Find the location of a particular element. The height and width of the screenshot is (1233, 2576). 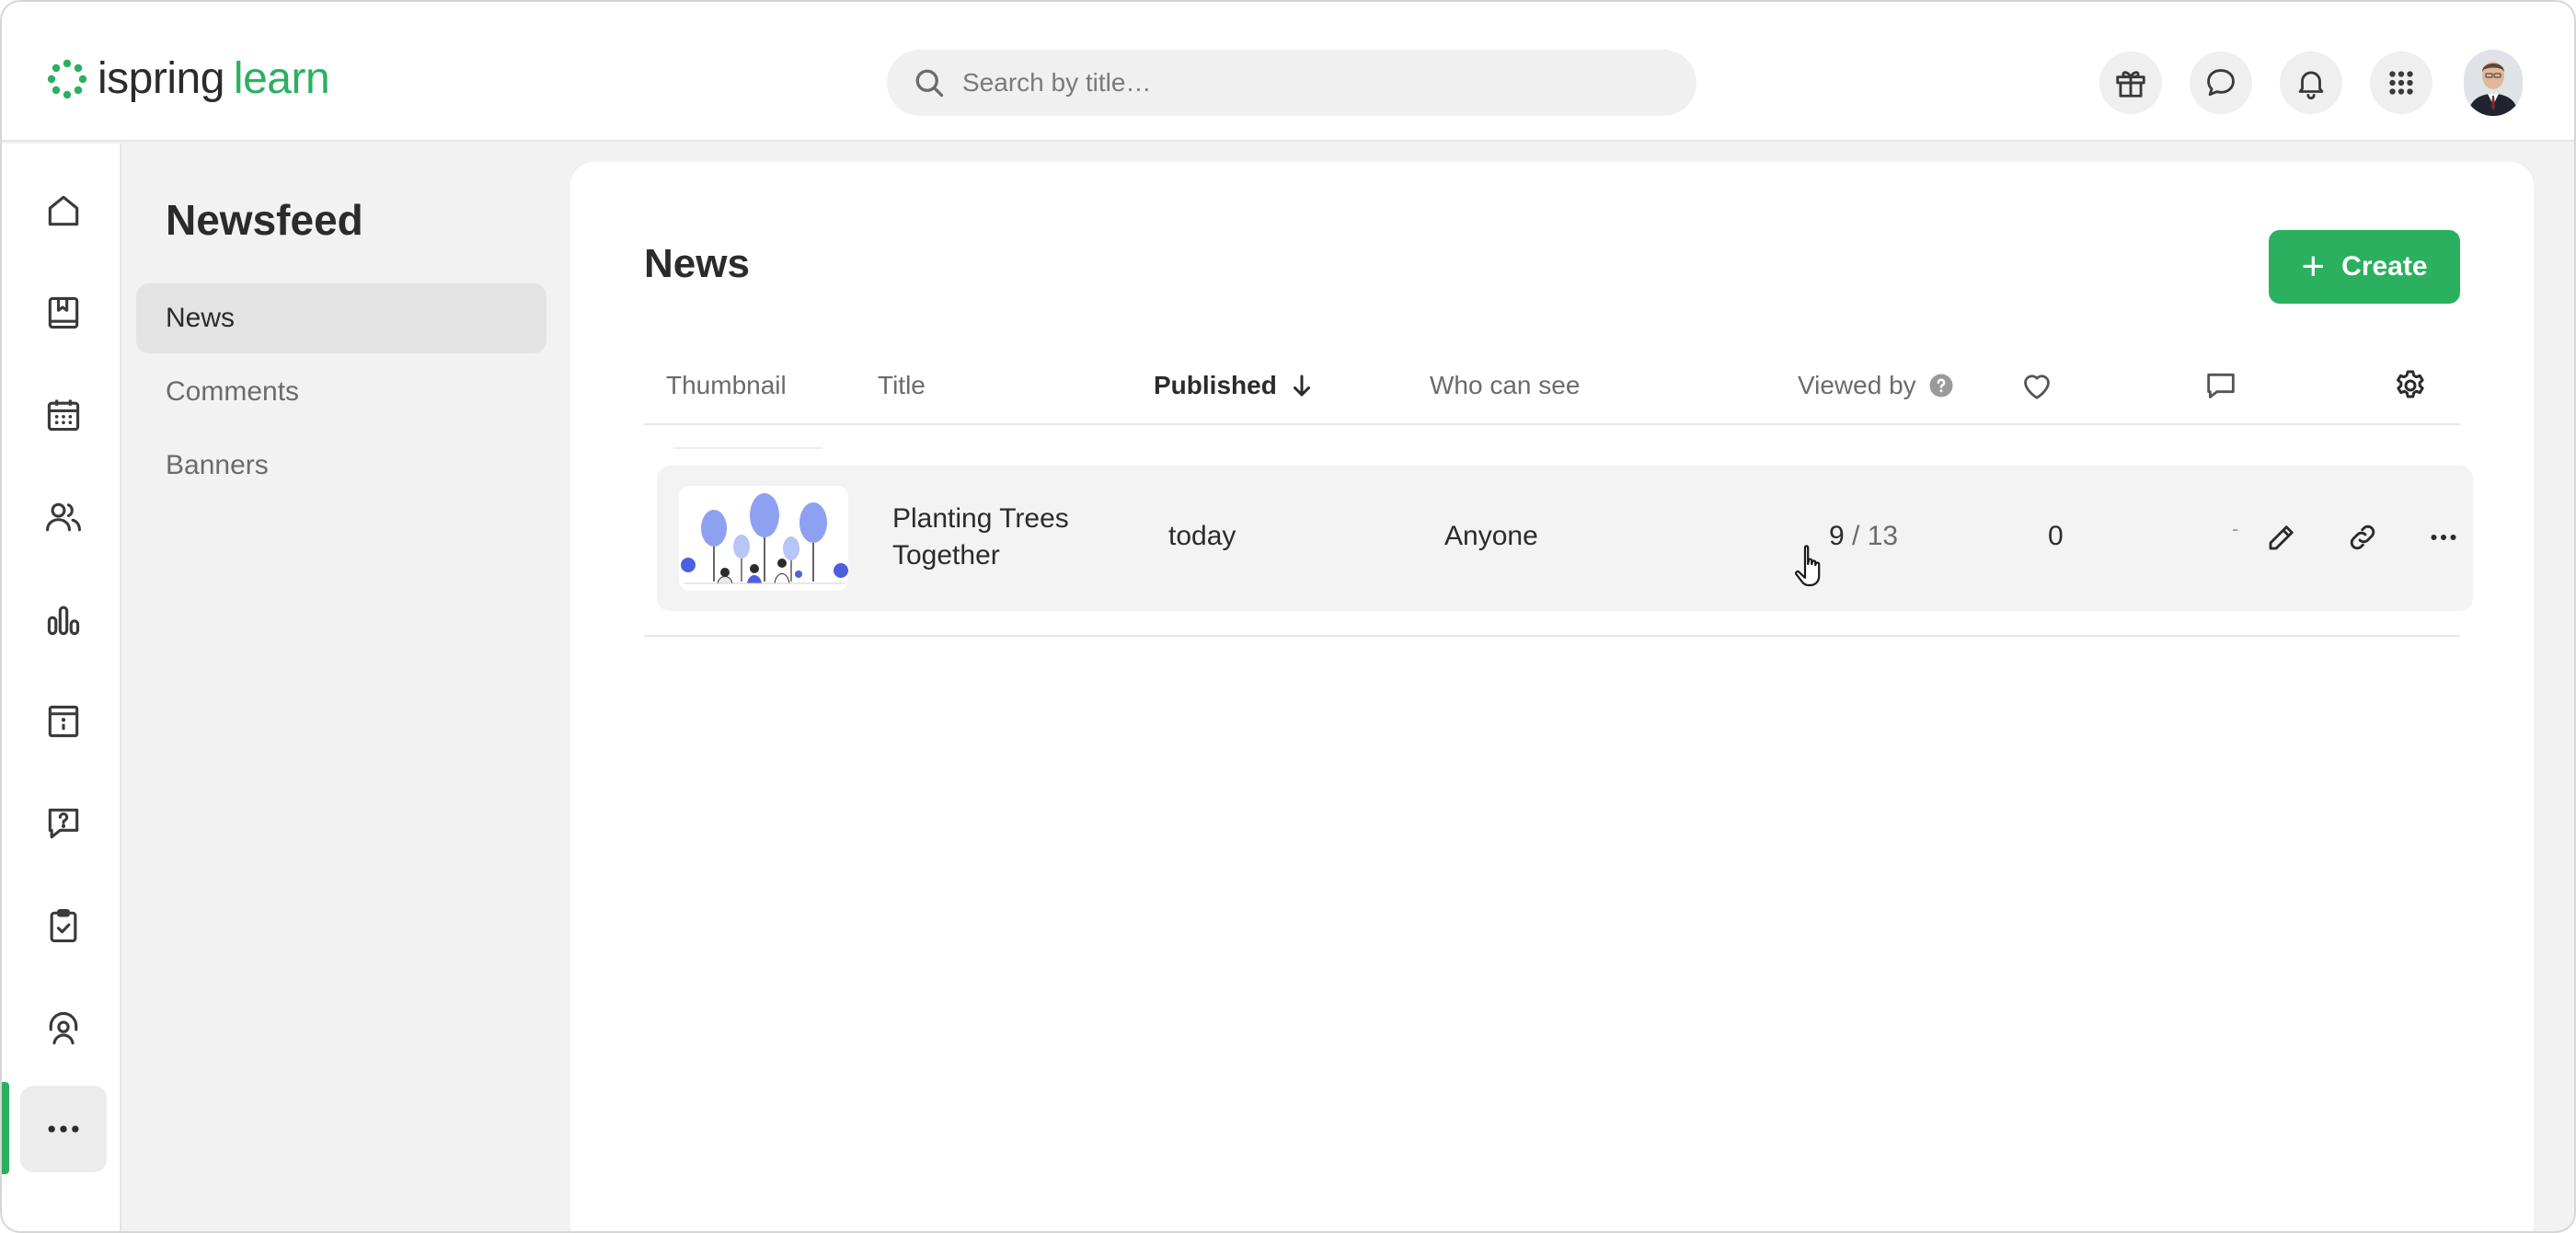

chart-icon is located at coordinates (63, 620).